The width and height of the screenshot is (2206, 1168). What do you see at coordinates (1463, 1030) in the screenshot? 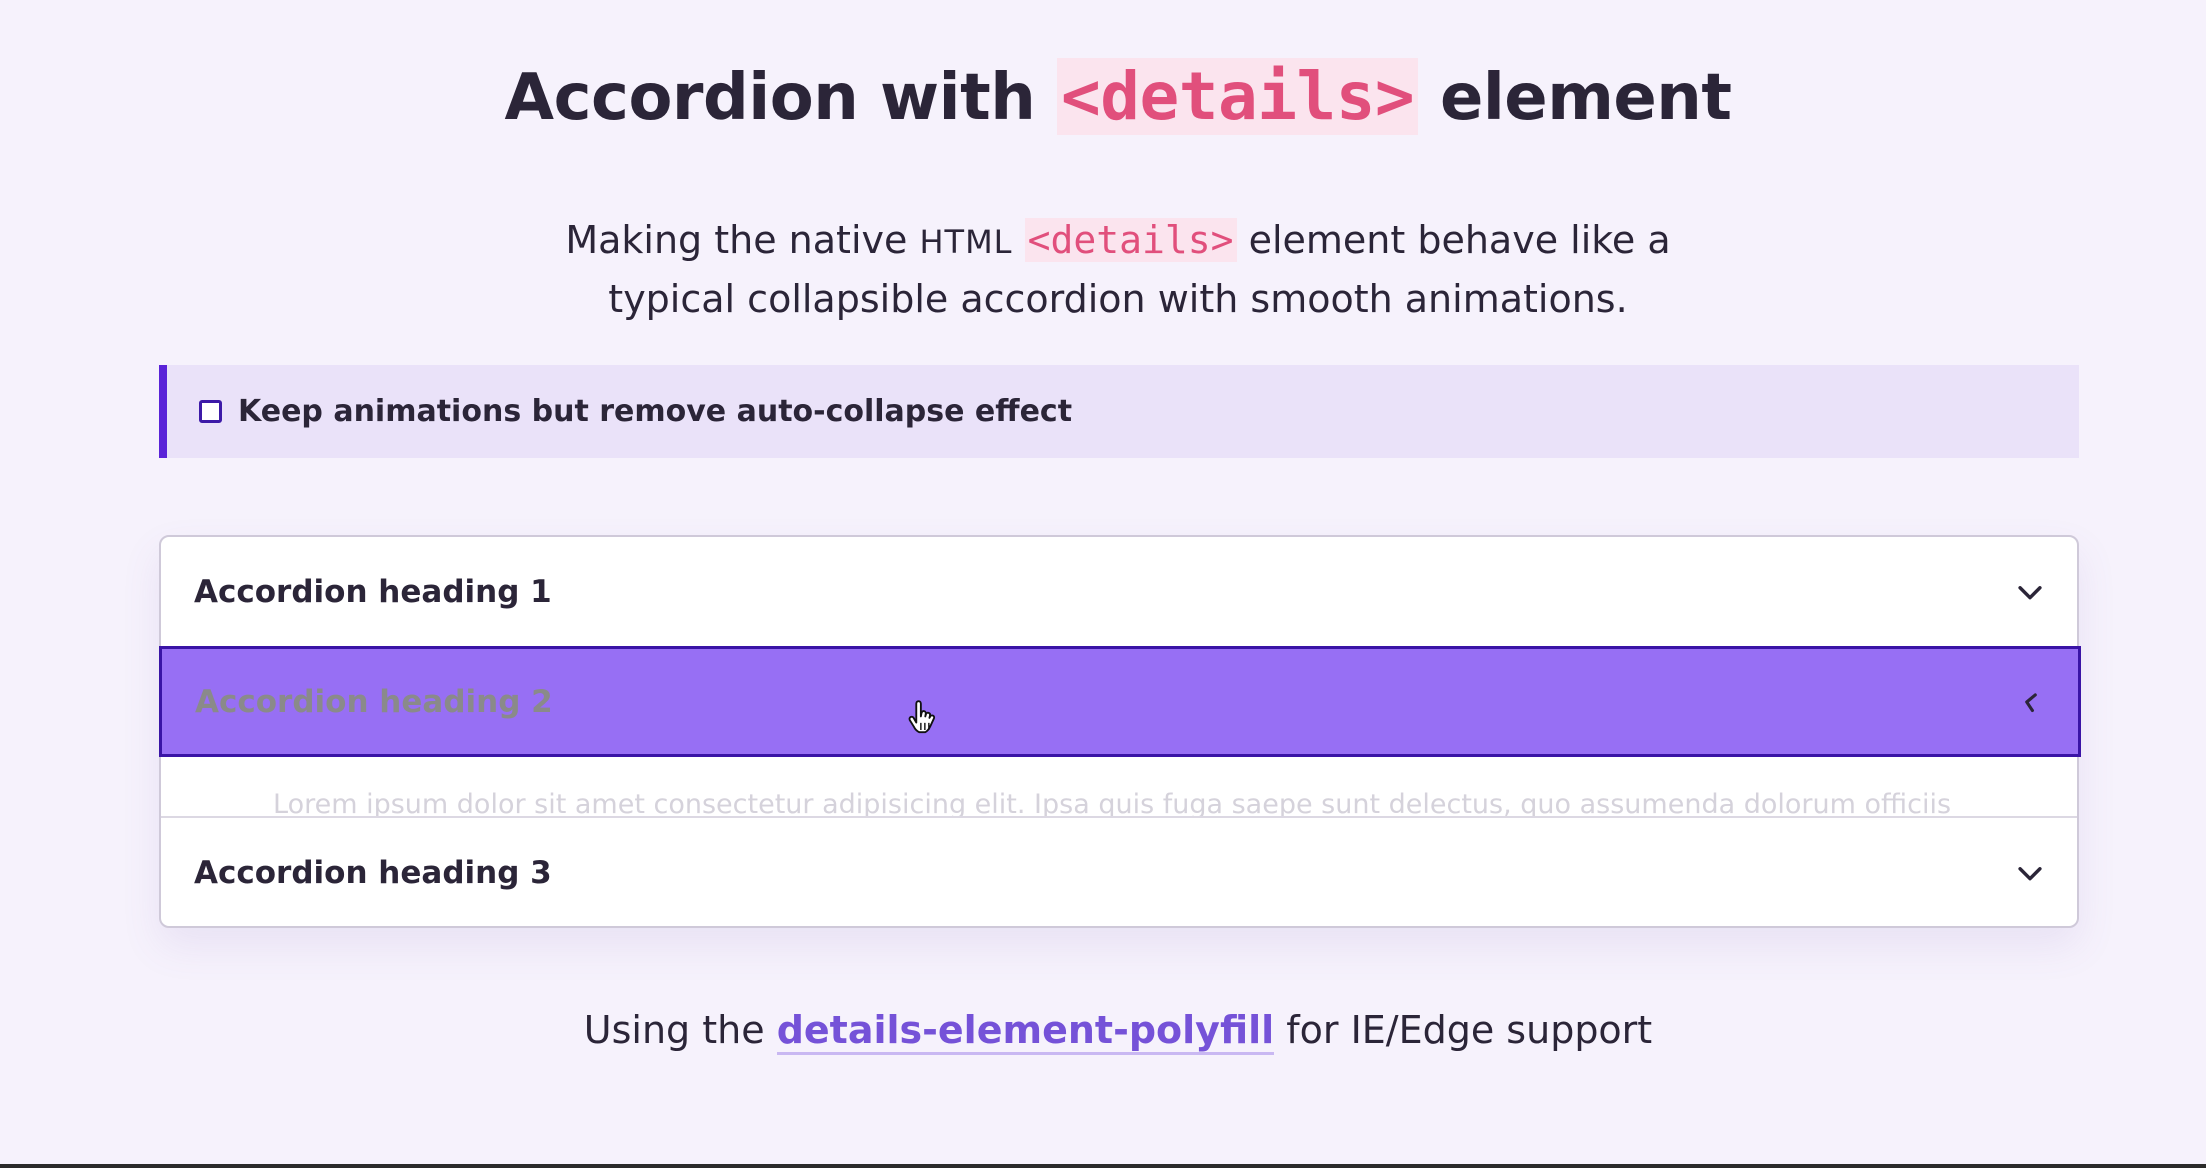
I see `footer-text-after: for IE/Edge support` at bounding box center [1463, 1030].